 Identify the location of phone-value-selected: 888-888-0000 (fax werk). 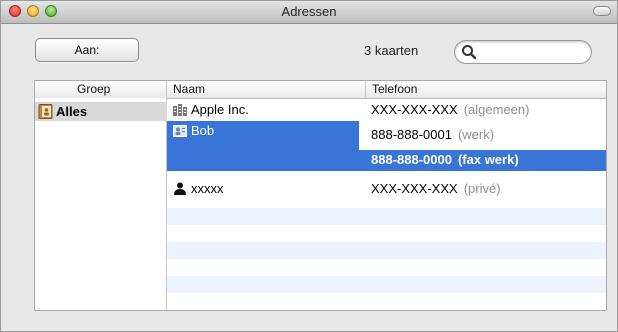
(445, 159).